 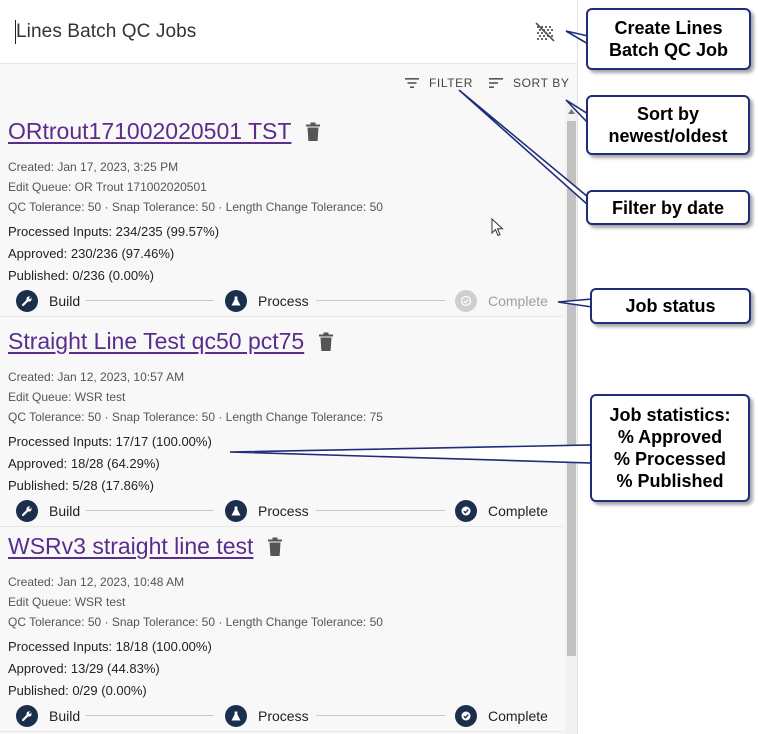 I want to click on list-toolbar: FILTER SORT BY, so click(x=288, y=84).